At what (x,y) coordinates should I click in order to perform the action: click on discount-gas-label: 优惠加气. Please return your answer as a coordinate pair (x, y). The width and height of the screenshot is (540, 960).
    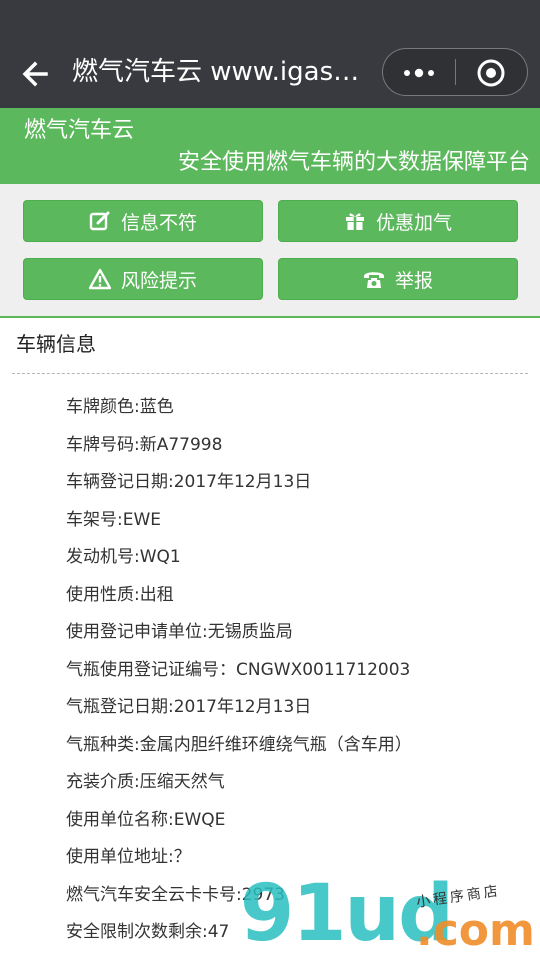
    Looking at the image, I should click on (413, 222).